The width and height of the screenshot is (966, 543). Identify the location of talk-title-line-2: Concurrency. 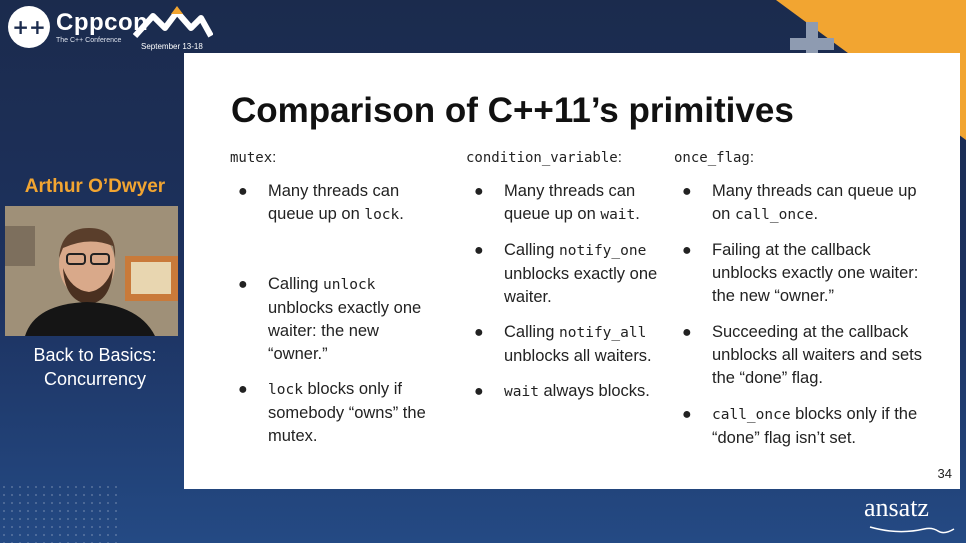
(95, 379).